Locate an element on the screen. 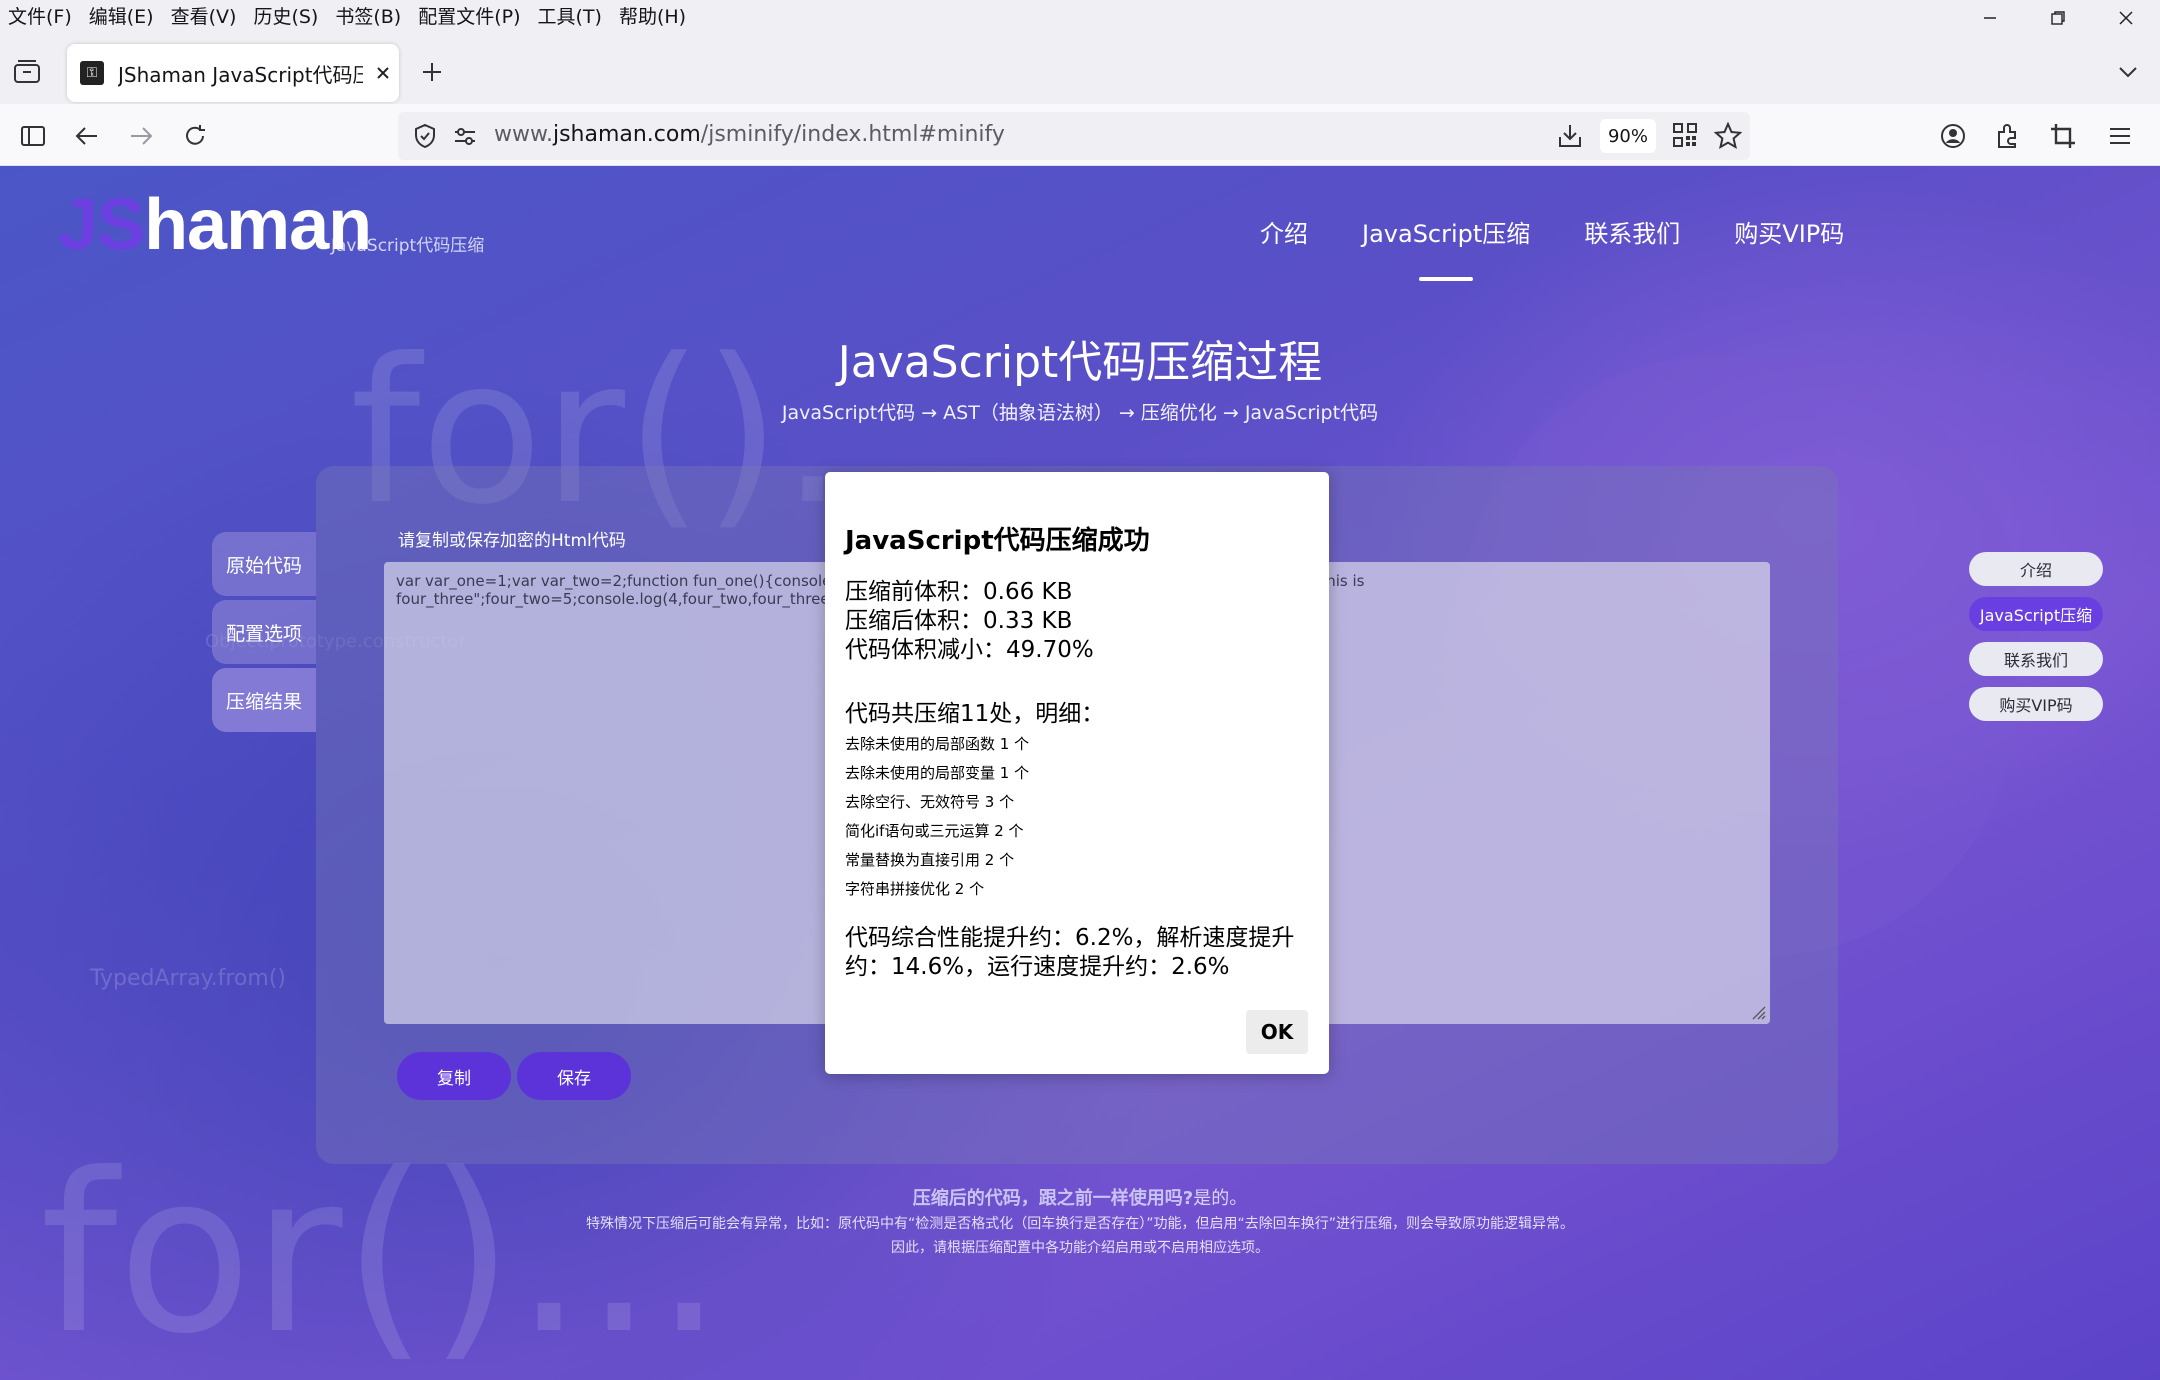  menu-file: 文件(F) is located at coordinates (40, 15).